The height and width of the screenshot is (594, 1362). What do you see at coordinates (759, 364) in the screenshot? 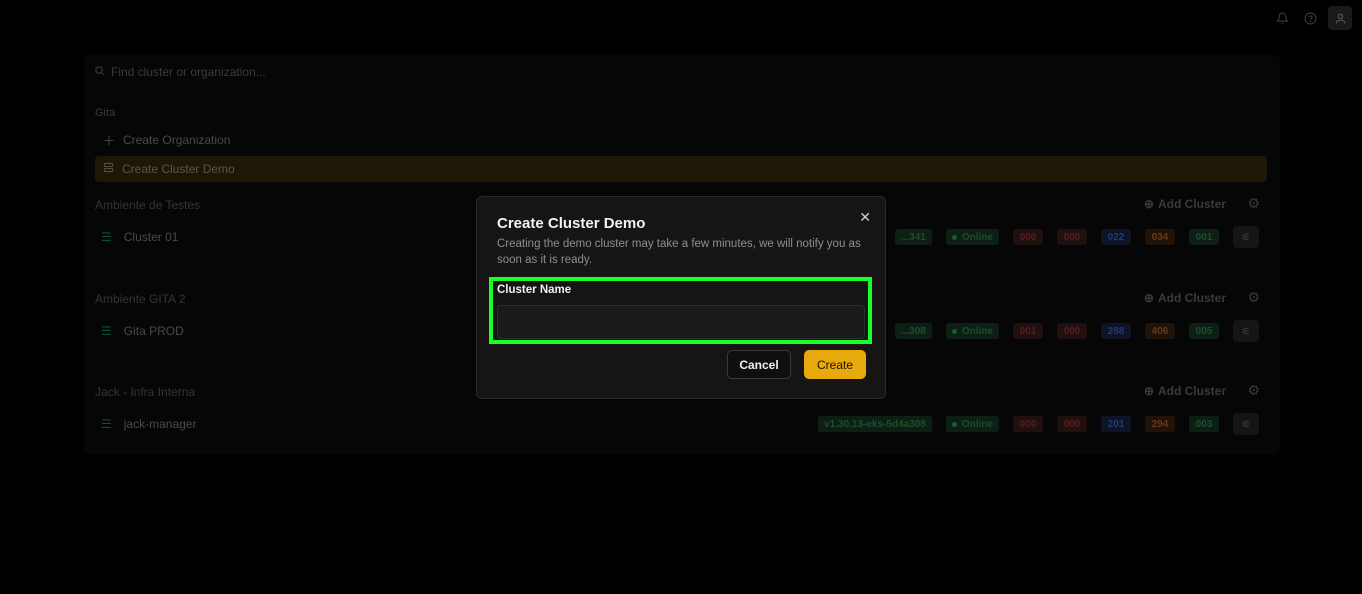
I see `cancel-button: Cancel` at bounding box center [759, 364].